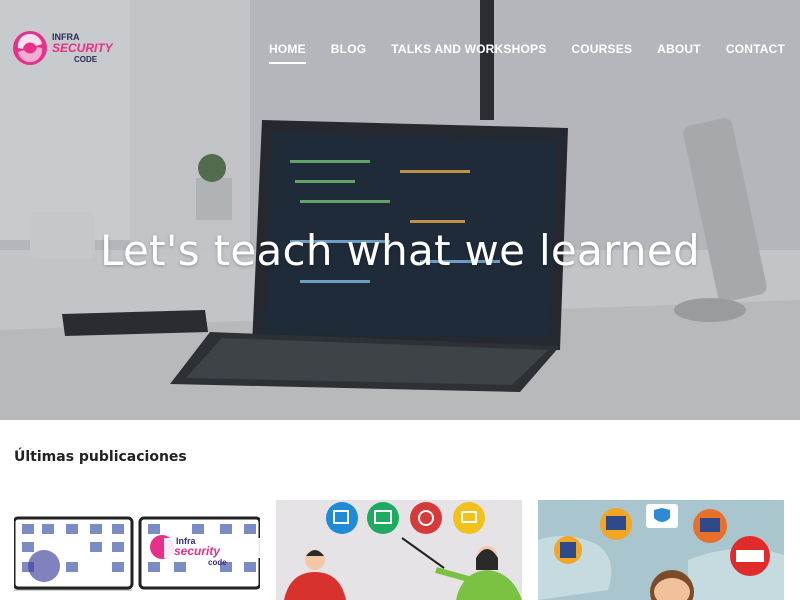 This screenshot has width=800, height=600. I want to click on logo-text-security: SECURITY, so click(82, 48).